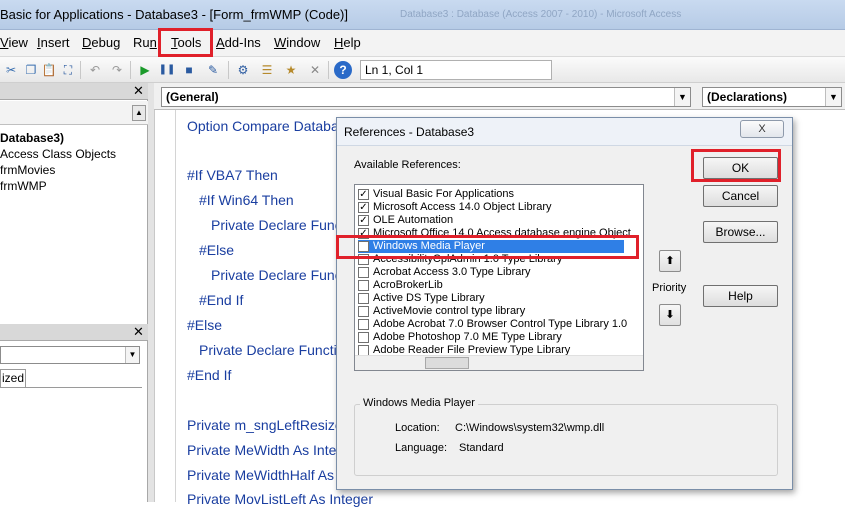 Image resolution: width=845 pixels, height=507 pixels. What do you see at coordinates (740, 196) in the screenshot?
I see `cancel-button: Cancel` at bounding box center [740, 196].